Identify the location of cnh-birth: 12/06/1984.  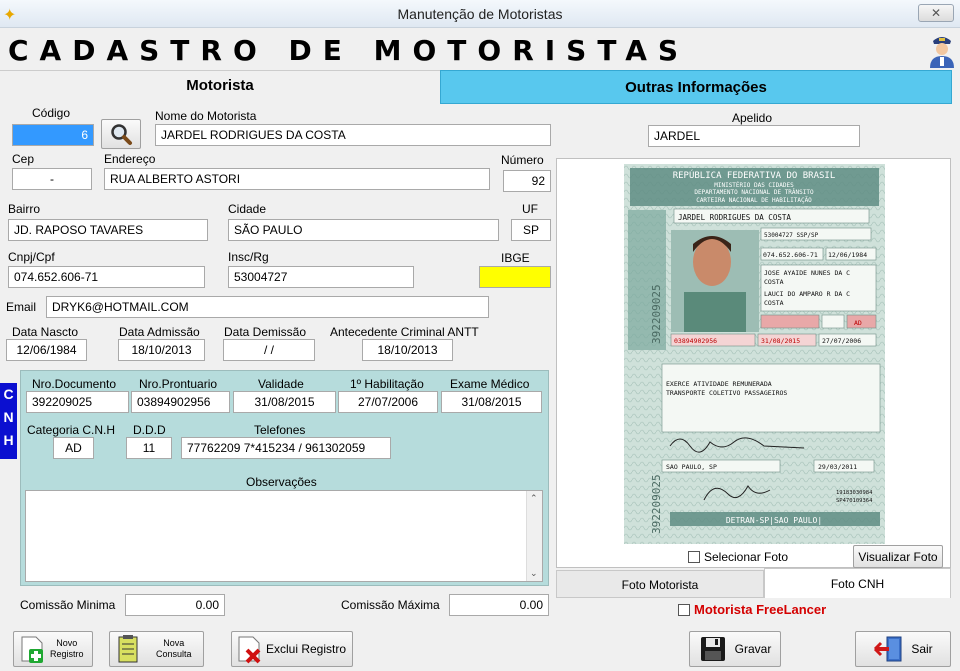
(847, 255).